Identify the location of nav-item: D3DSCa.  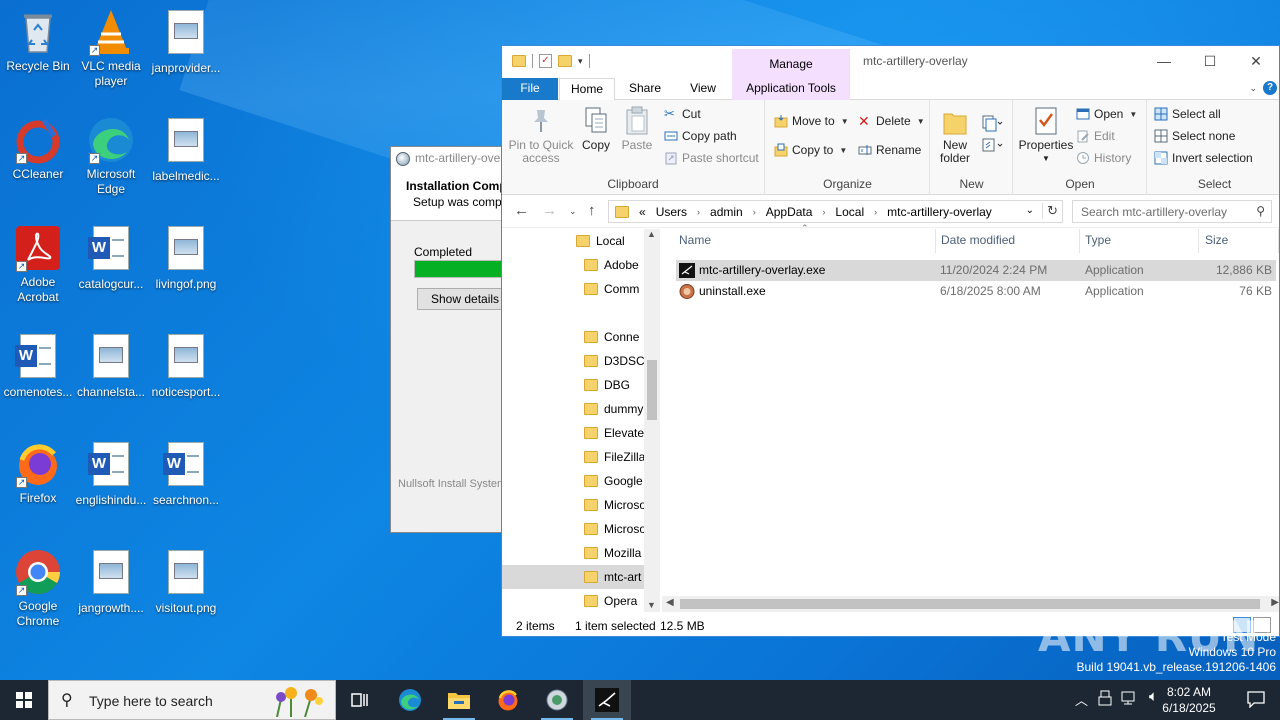
(573, 361).